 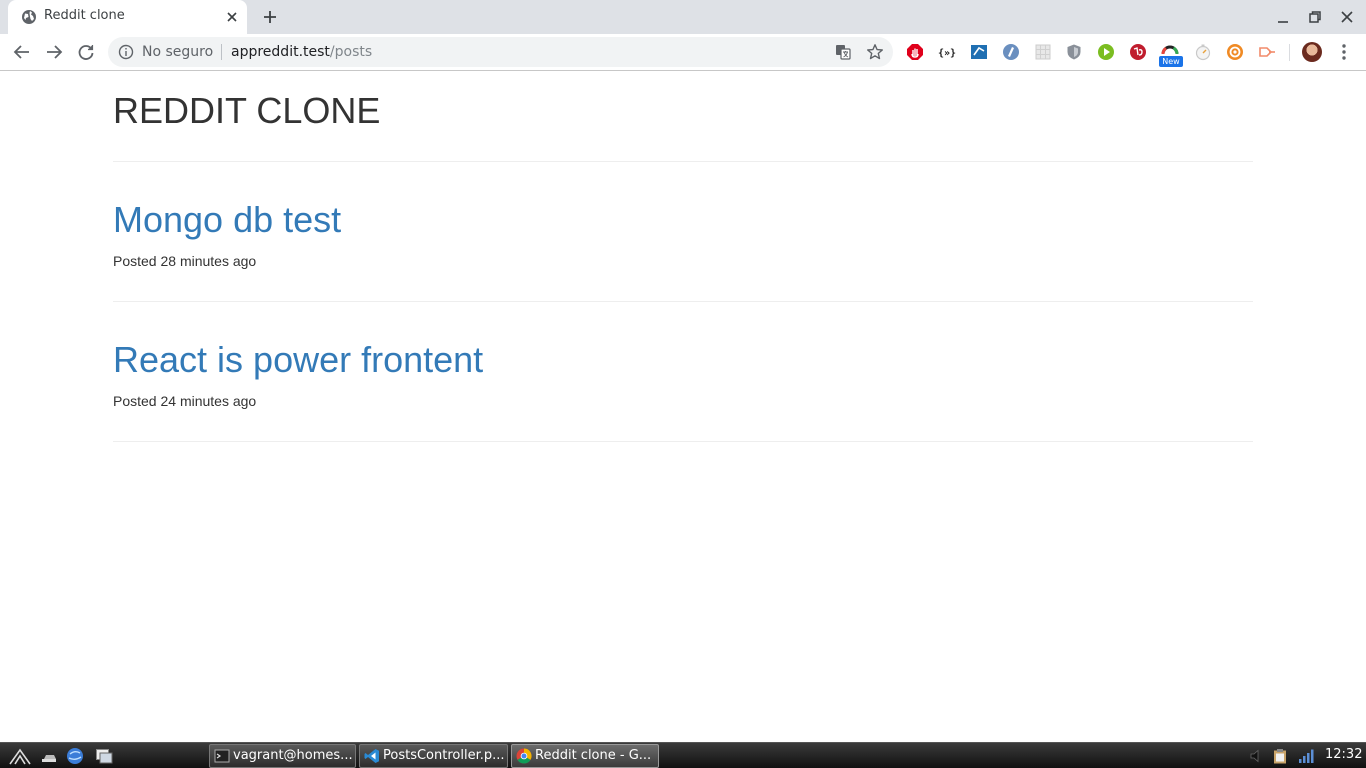 I want to click on browser-tab-reddit-clone: Reddit clone, so click(x=127, y=17).